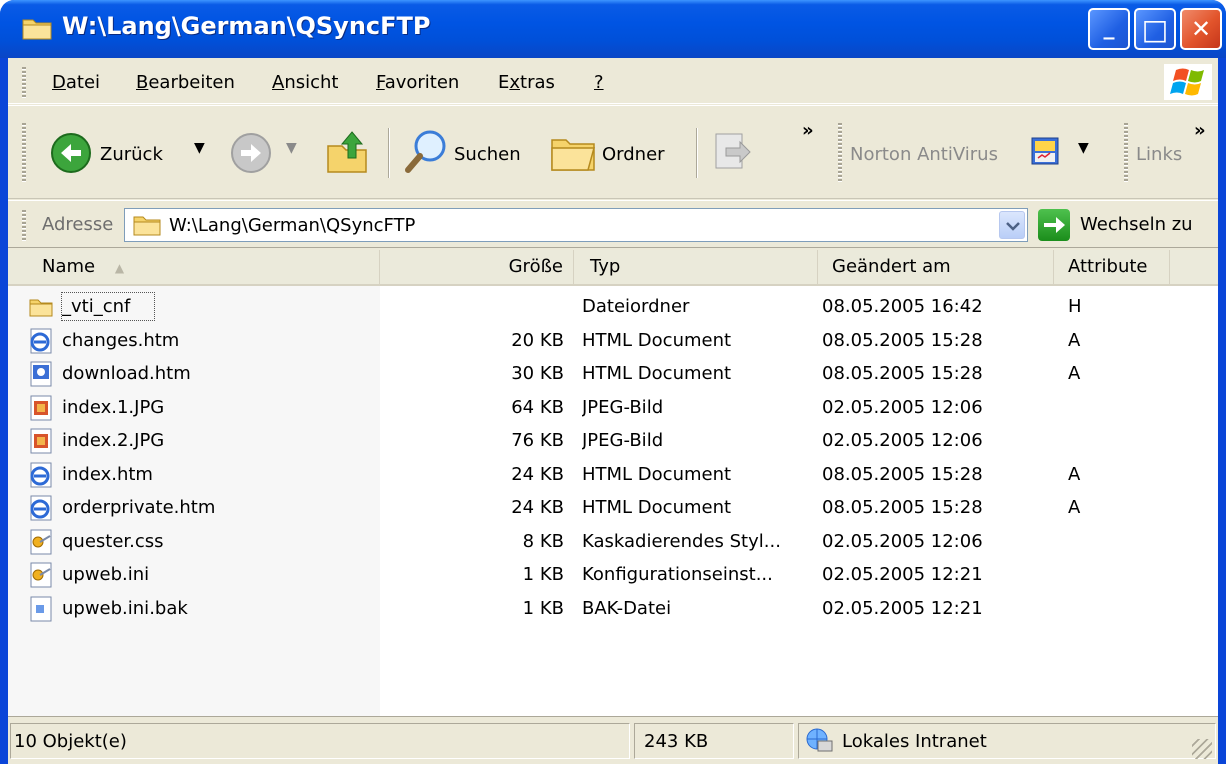 This screenshot has height=764, width=1226. What do you see at coordinates (199, 148) in the screenshot?
I see `back-dropdown-icon: ▼` at bounding box center [199, 148].